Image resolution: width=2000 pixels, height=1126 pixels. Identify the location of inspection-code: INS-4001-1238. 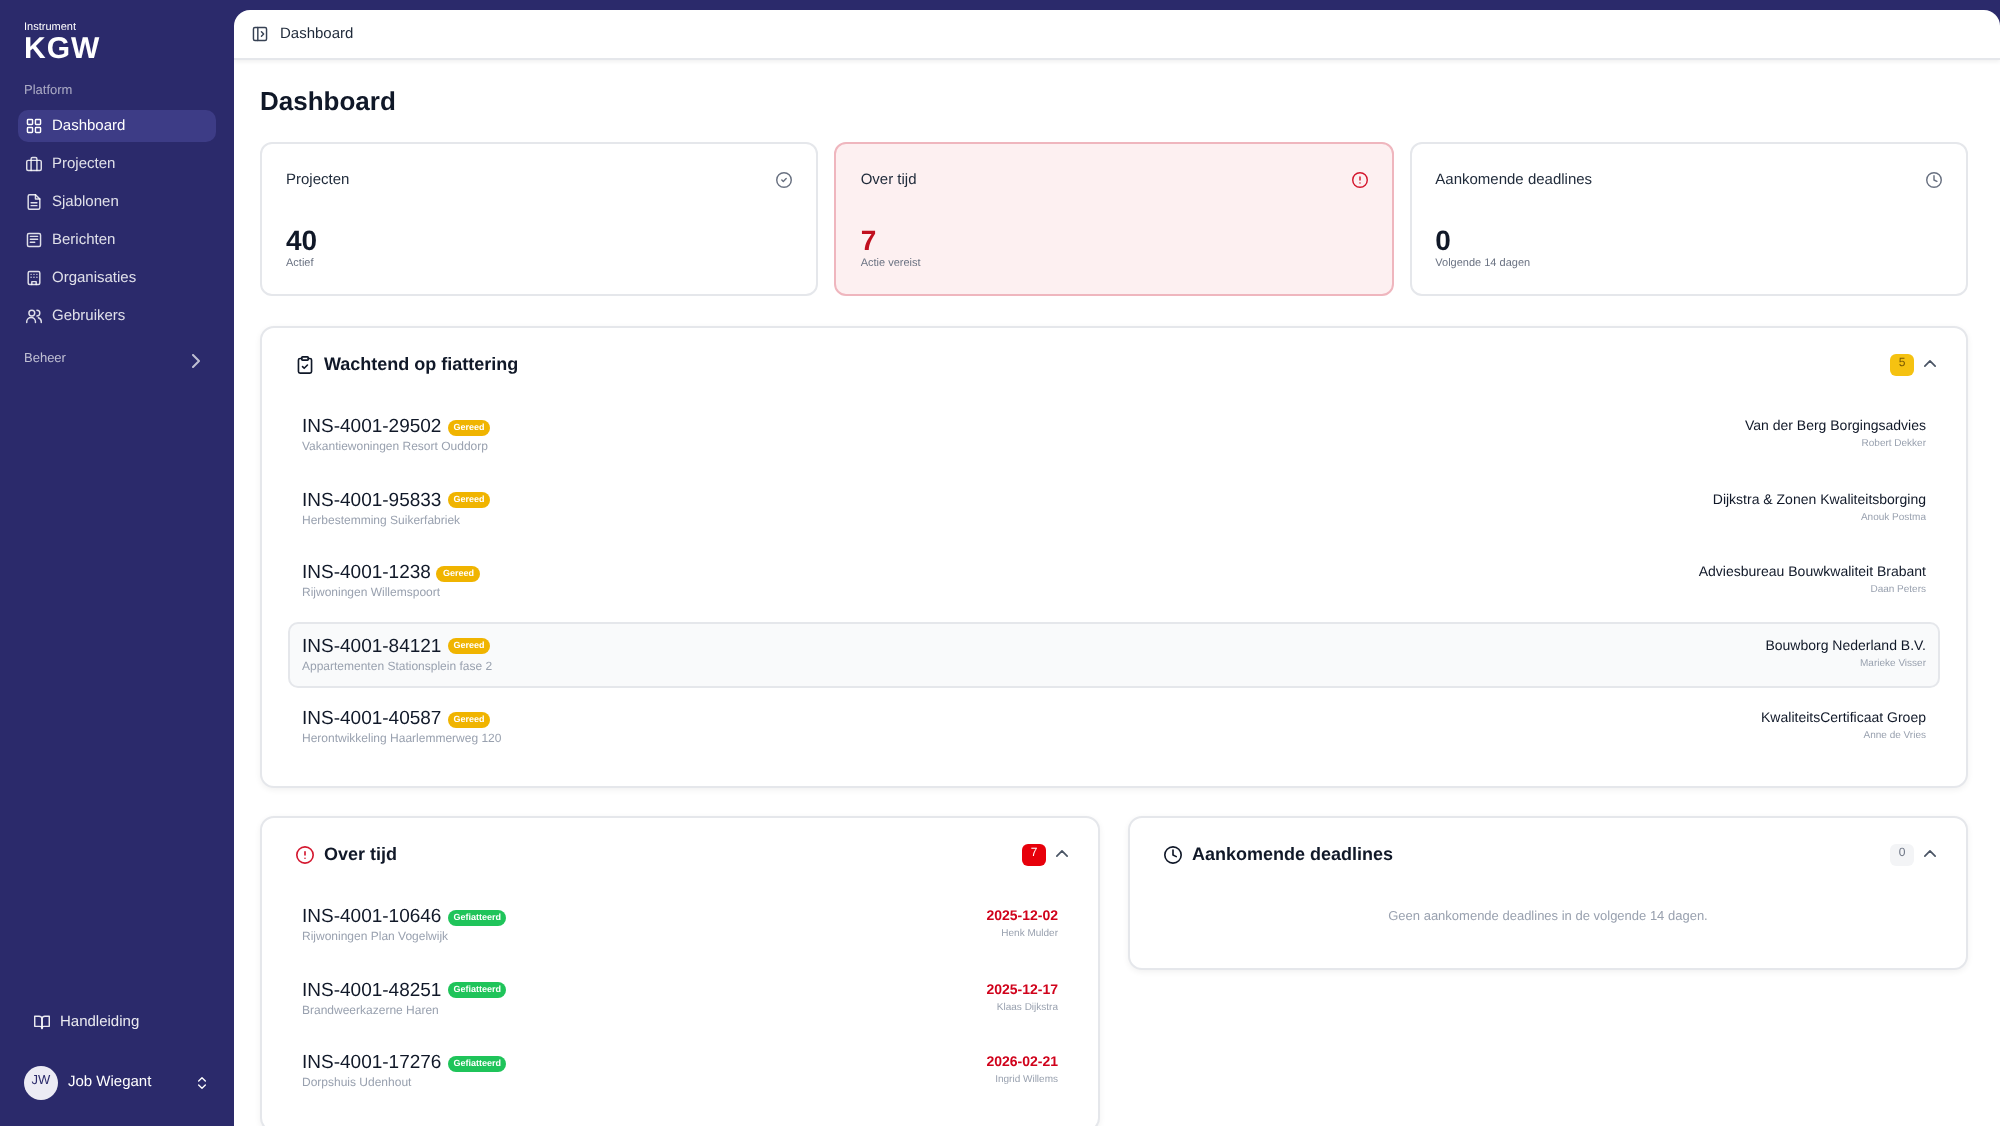
(366, 573).